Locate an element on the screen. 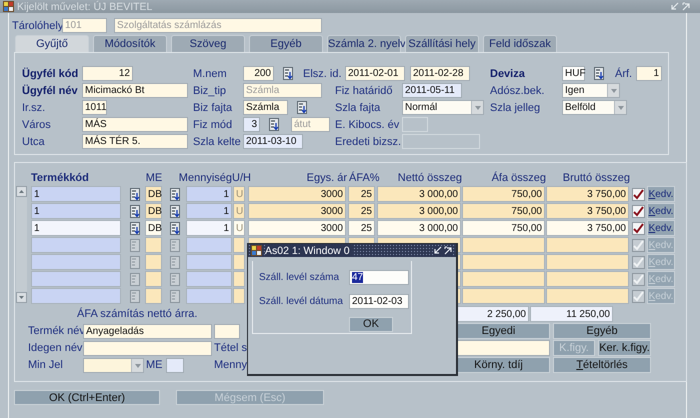 The height and width of the screenshot is (418, 700). field-label: Idegen név is located at coordinates (55, 348).